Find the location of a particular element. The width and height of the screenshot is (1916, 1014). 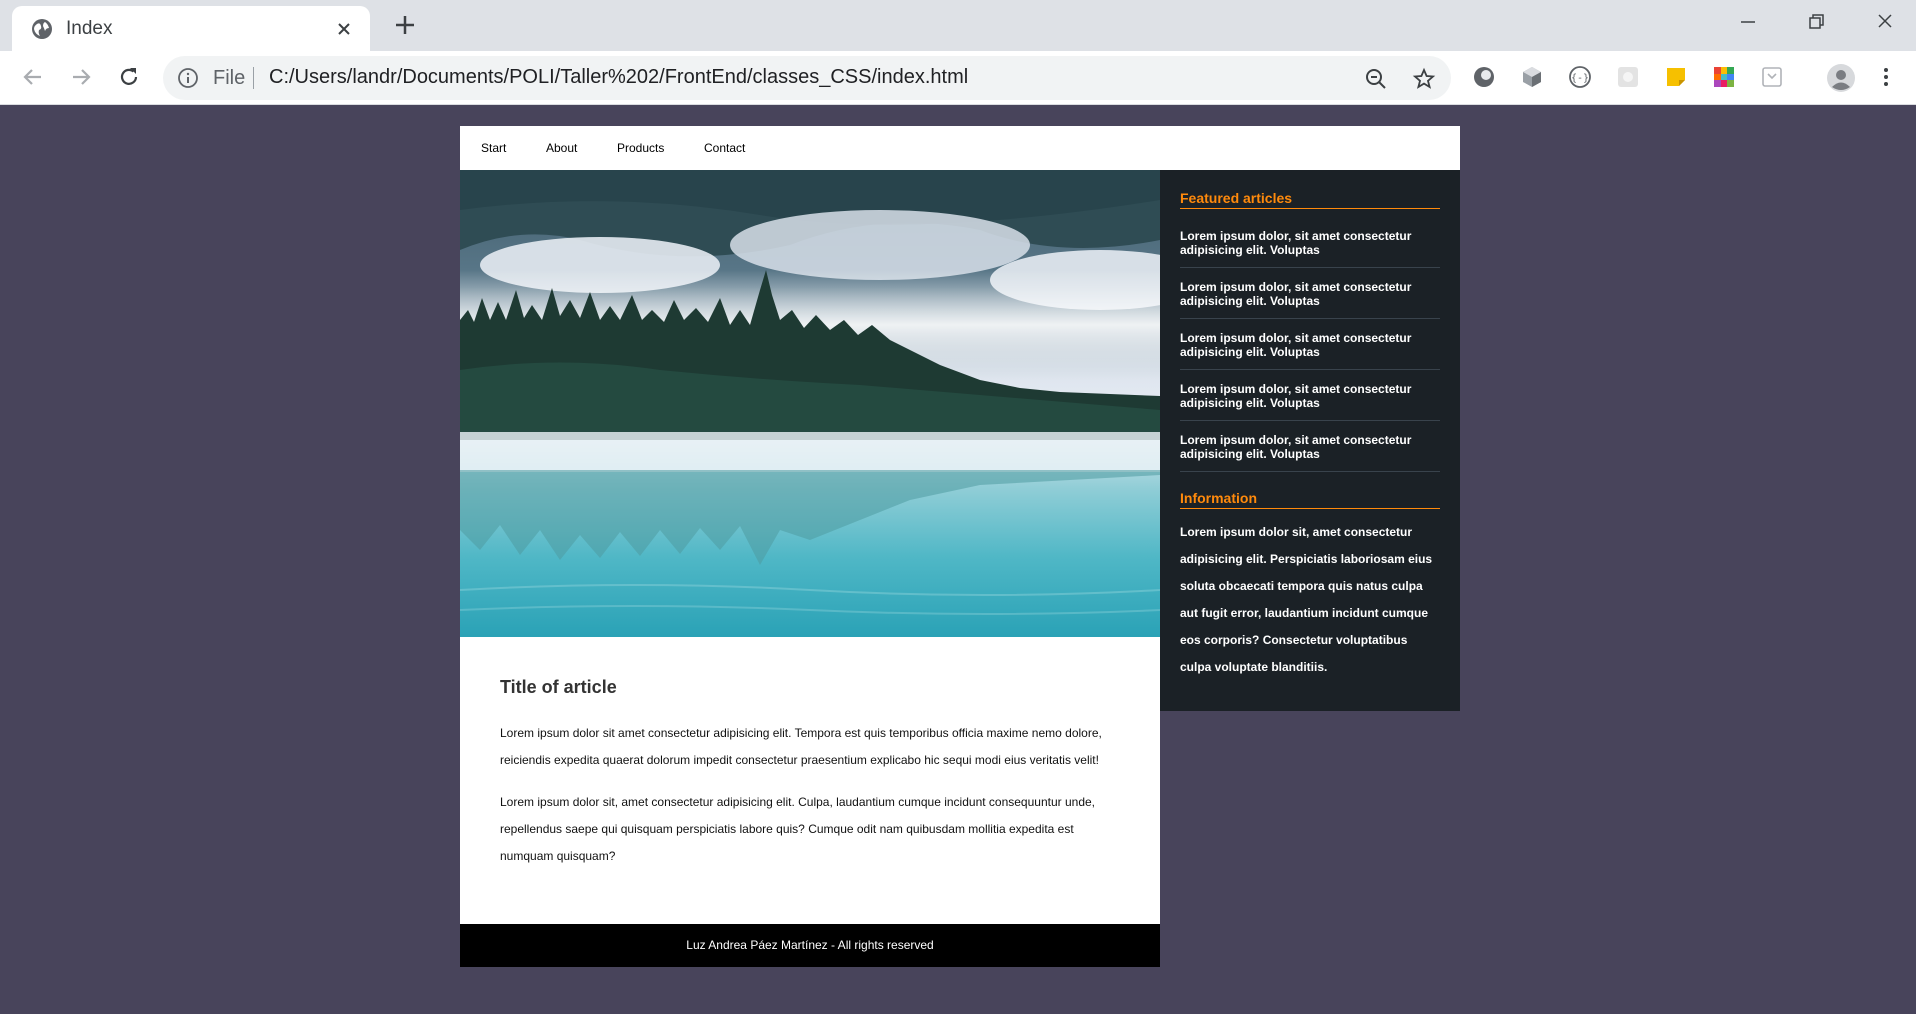

nav-link-start: Start is located at coordinates (493, 148).